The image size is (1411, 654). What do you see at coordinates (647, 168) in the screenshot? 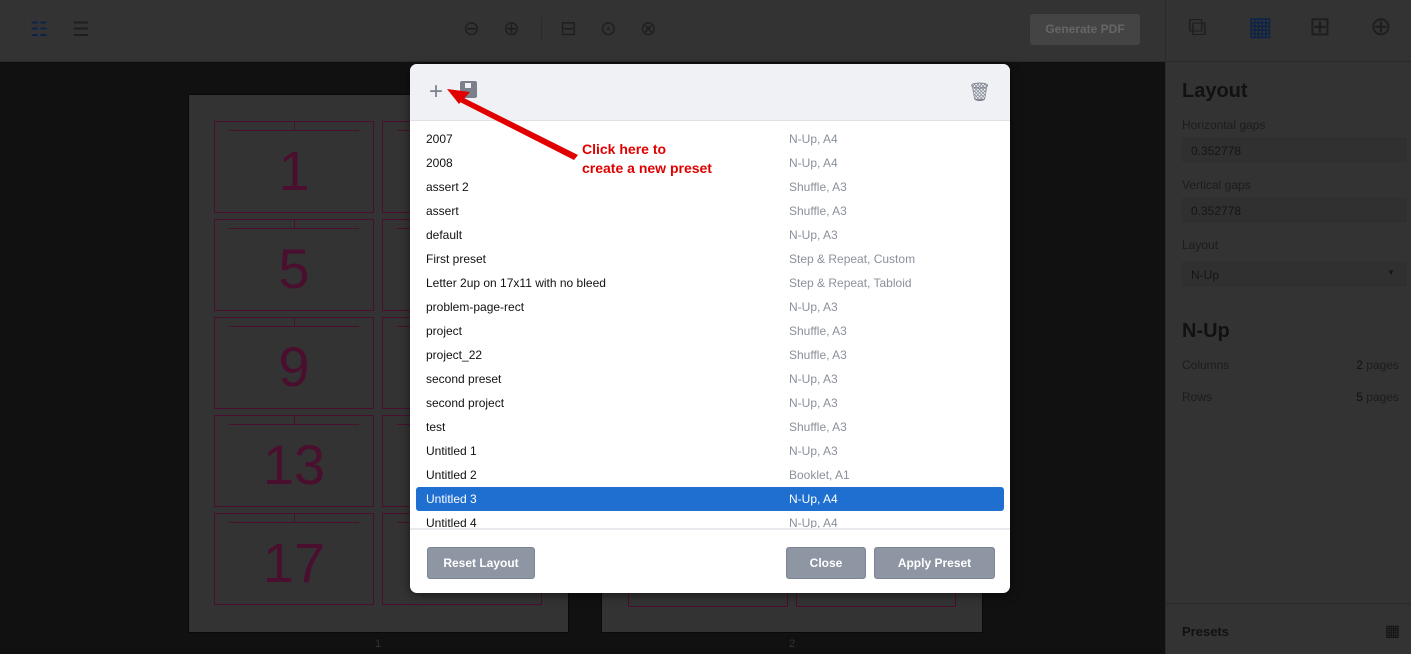
I see `annotation-line-2: create a new preset` at bounding box center [647, 168].